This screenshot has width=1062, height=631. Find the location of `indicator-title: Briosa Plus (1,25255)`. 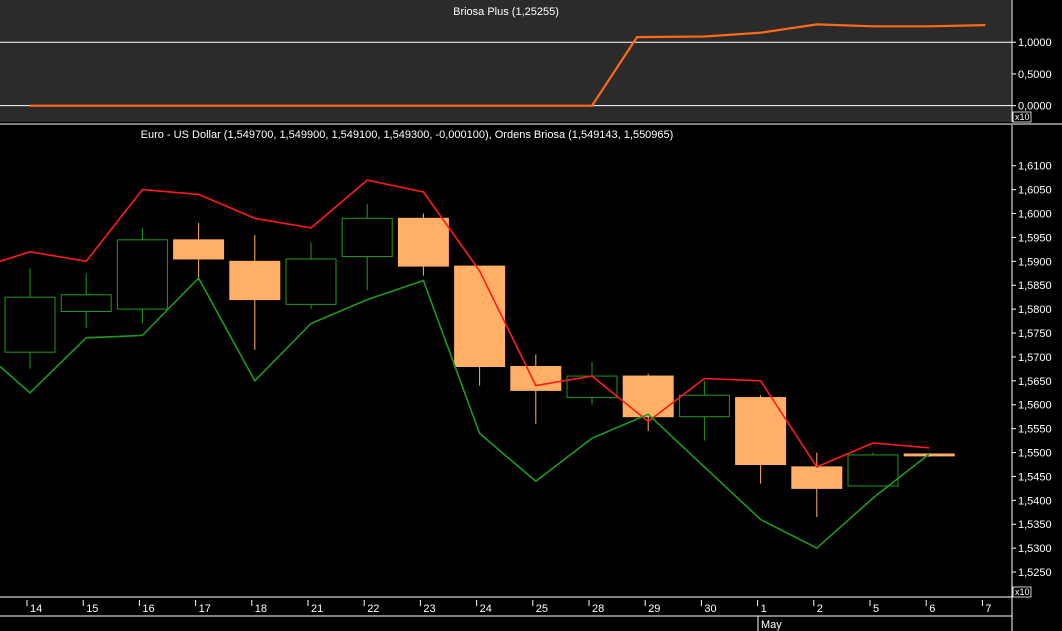

indicator-title: Briosa Plus (1,25255) is located at coordinates (506, 12).